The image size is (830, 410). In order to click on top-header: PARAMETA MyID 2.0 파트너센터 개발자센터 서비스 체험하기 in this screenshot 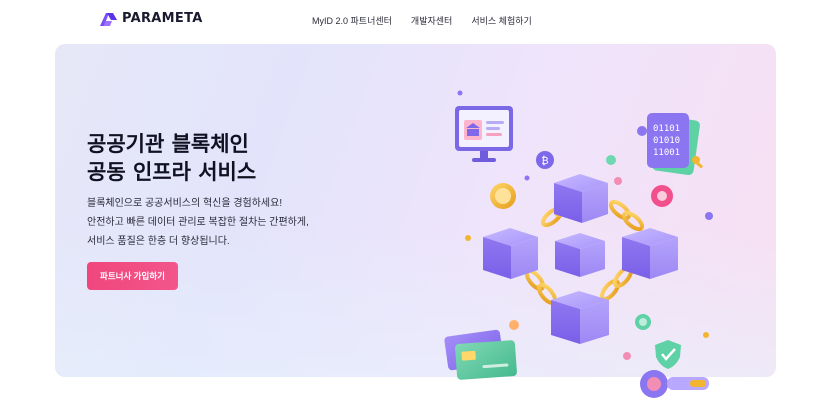, I will do `click(415, 20)`.